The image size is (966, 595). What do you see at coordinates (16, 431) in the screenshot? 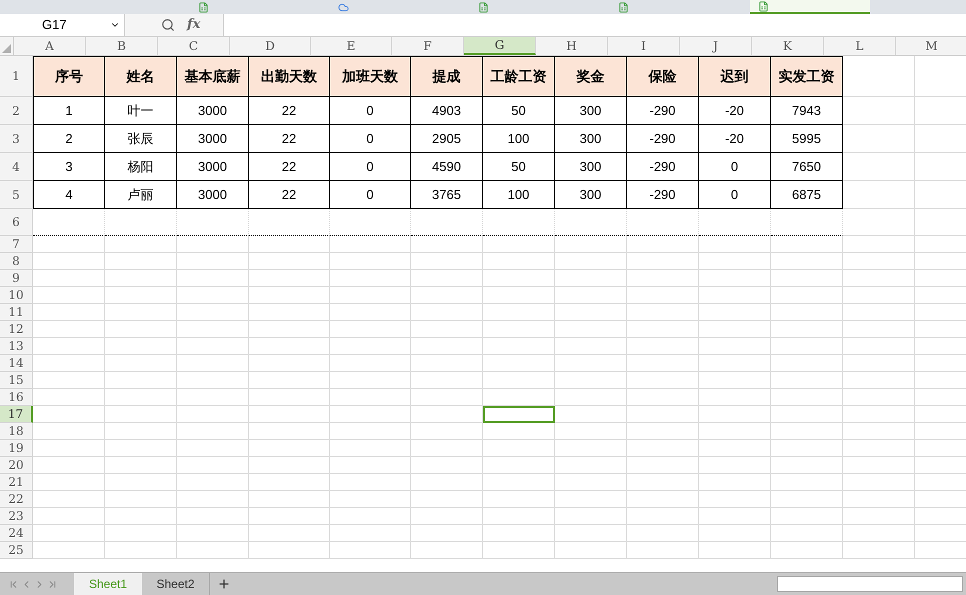
I see `row-header: 18` at bounding box center [16, 431].